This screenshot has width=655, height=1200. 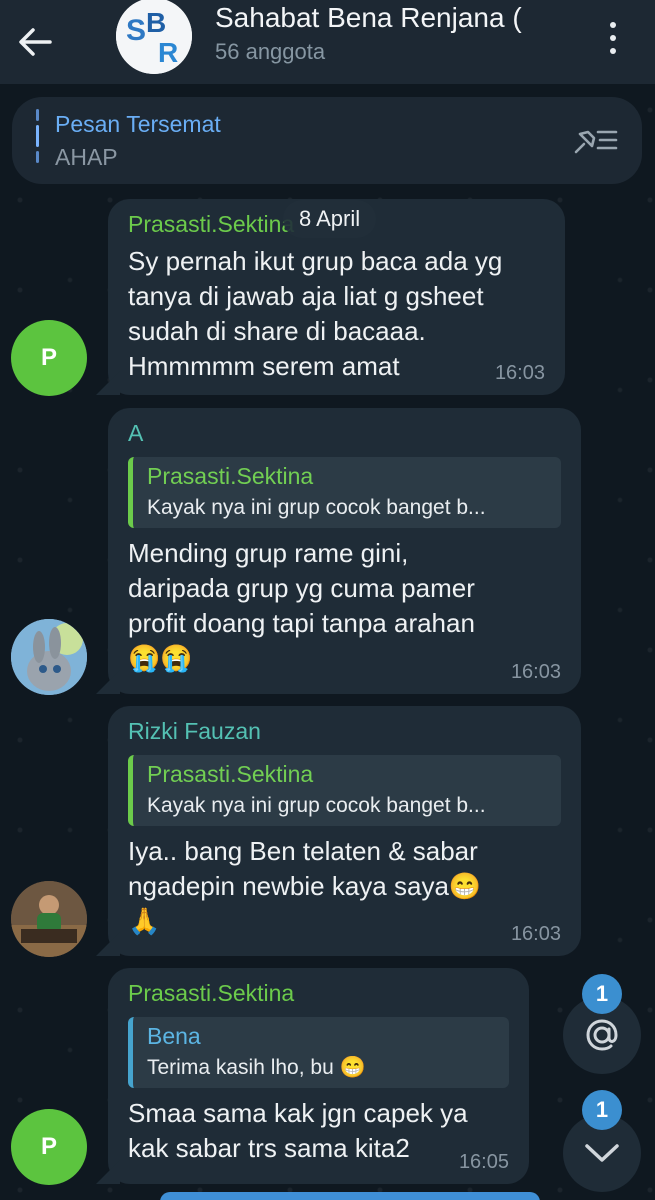 What do you see at coordinates (330, 219) in the screenshot?
I see `date-chip: 8 April` at bounding box center [330, 219].